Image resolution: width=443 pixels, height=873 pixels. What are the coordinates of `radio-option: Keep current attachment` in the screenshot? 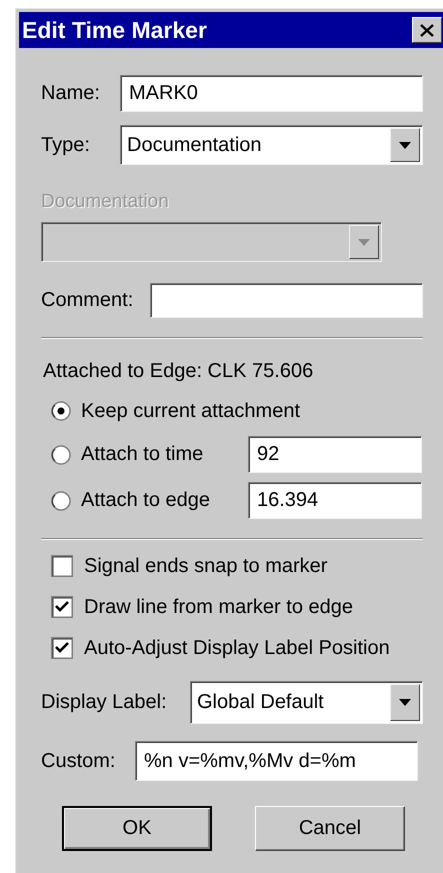 It's located at (170, 411).